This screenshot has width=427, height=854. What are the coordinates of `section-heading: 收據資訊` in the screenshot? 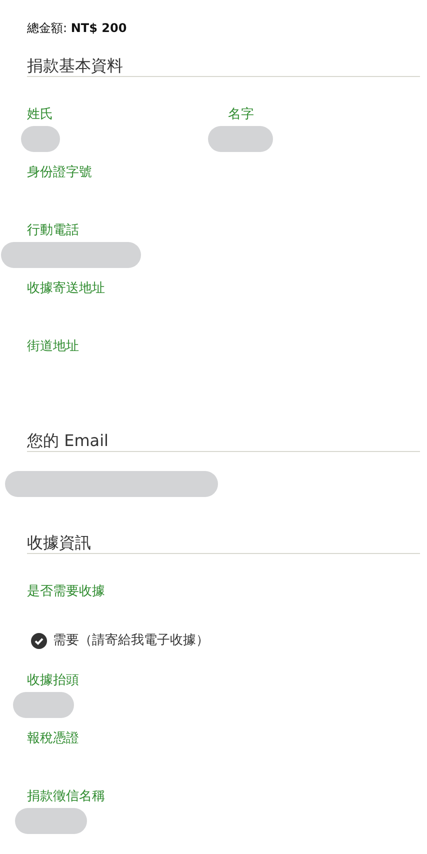 It's located at (223, 543).